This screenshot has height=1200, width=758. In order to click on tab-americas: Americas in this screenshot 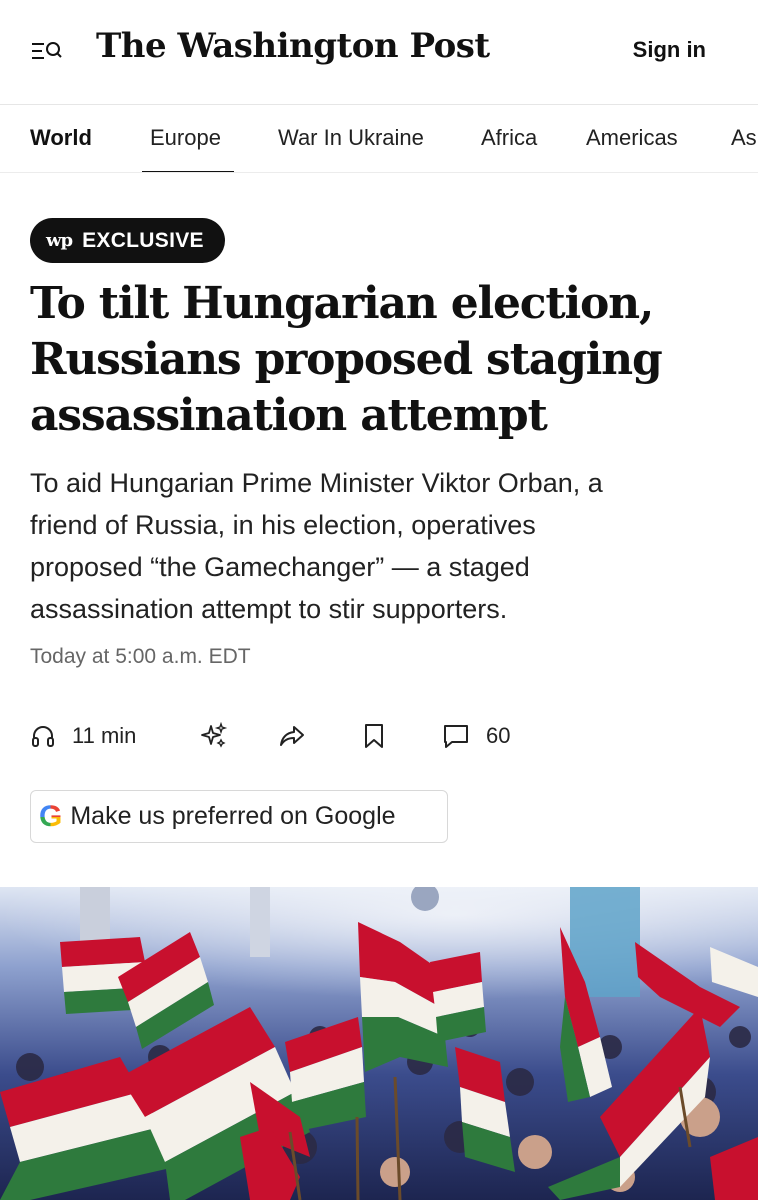, I will do `click(632, 138)`.